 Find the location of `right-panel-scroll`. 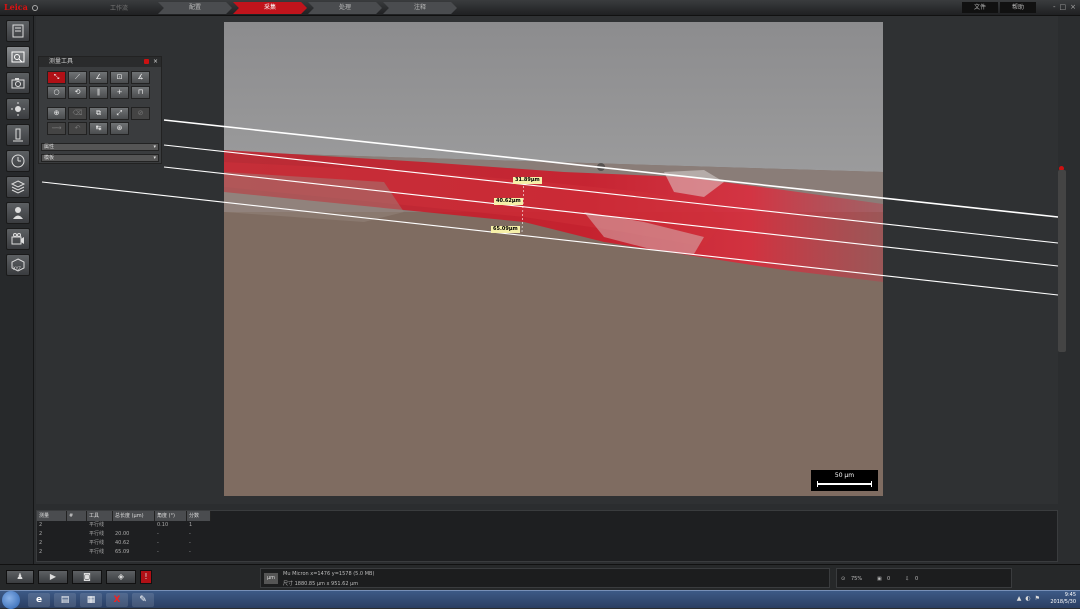

right-panel-scroll is located at coordinates (1062, 261).